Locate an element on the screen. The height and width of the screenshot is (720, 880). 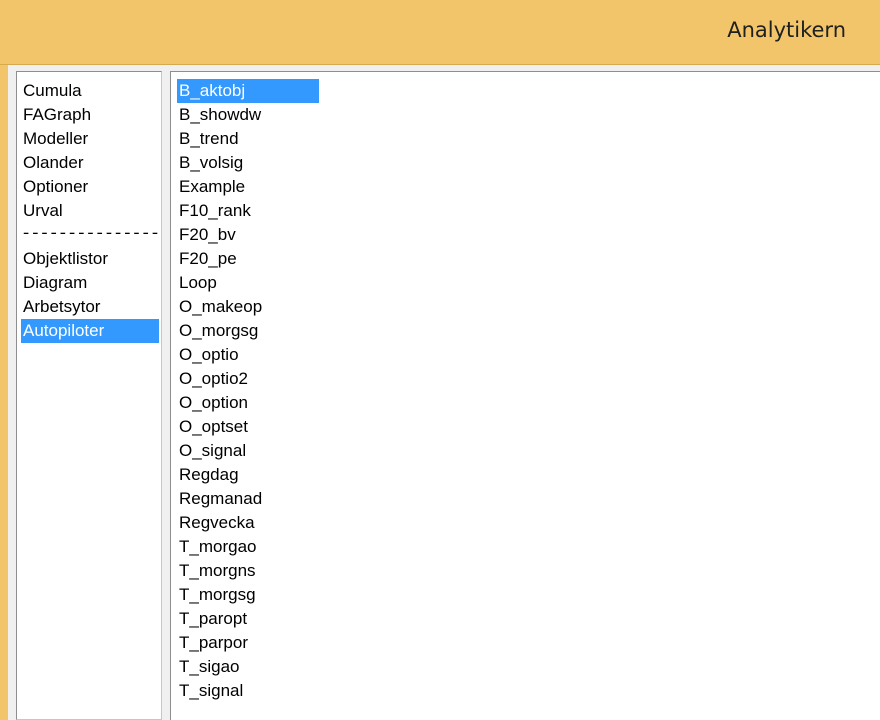
autopilot-item-o-makeop: O_makeop is located at coordinates (248, 307).